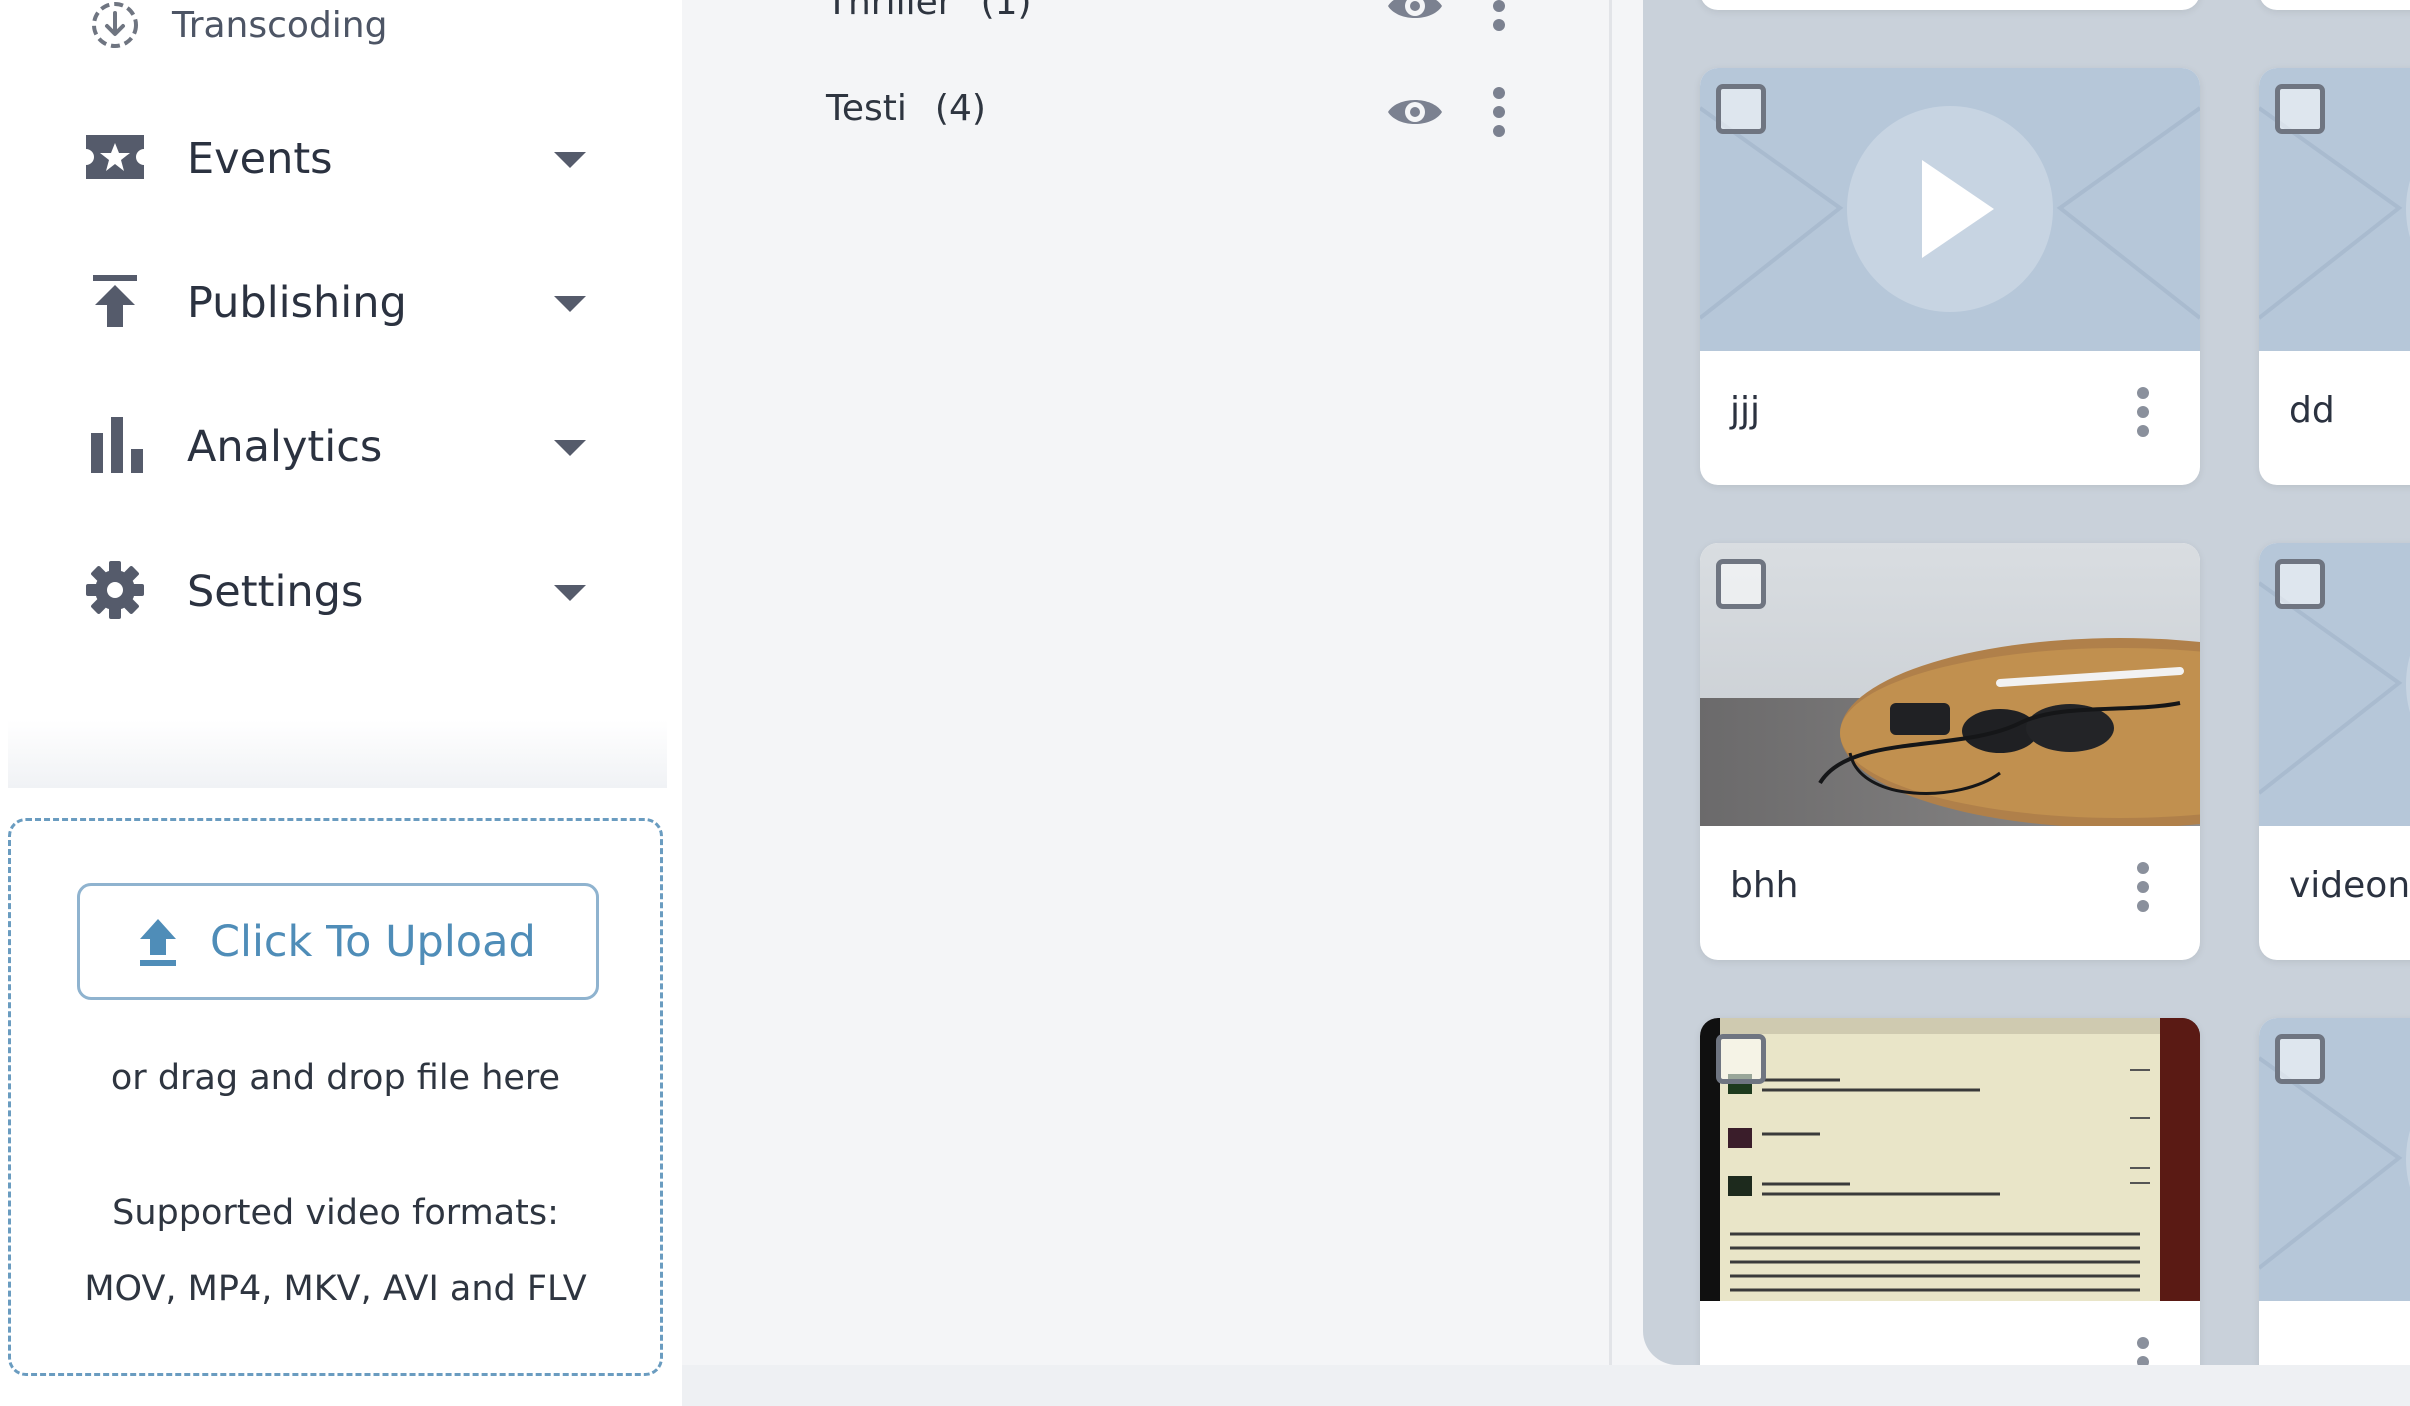 Image resolution: width=2410 pixels, height=1406 pixels. I want to click on sidebar-item-analytics: Analytics, so click(333, 445).